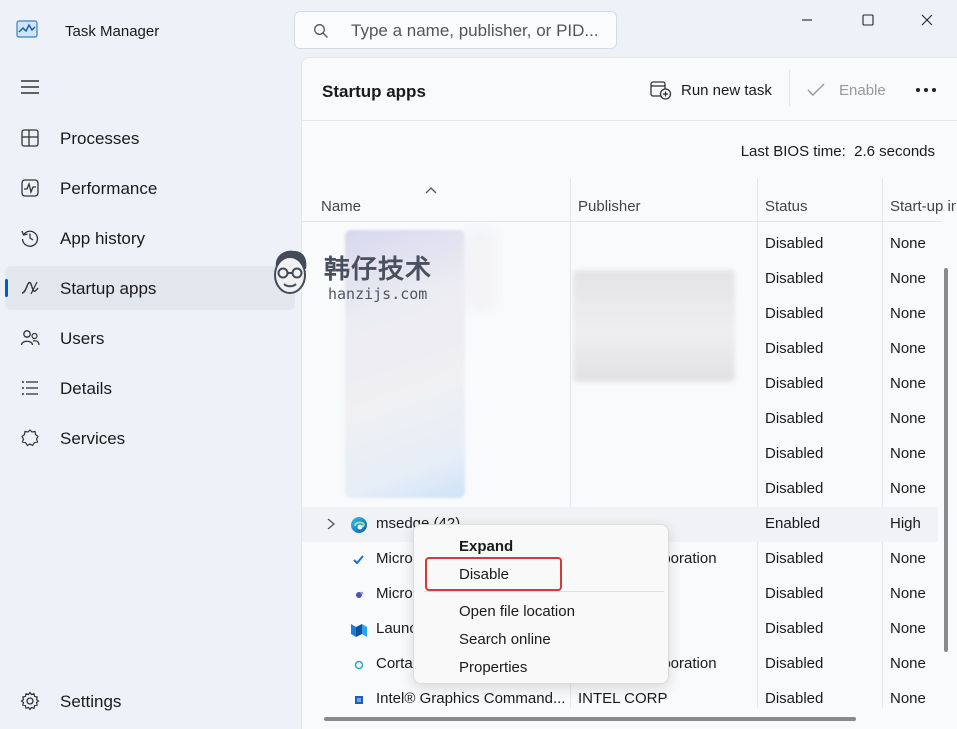 The height and width of the screenshot is (729, 957). What do you see at coordinates (793, 523) in the screenshot?
I see `row-status: Enabled` at bounding box center [793, 523].